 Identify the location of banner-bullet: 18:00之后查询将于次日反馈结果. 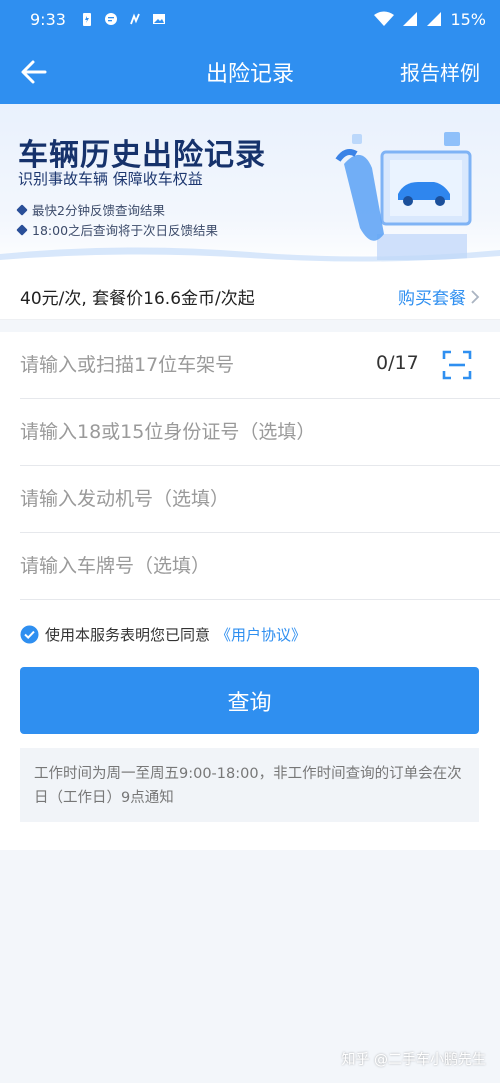
(117, 229).